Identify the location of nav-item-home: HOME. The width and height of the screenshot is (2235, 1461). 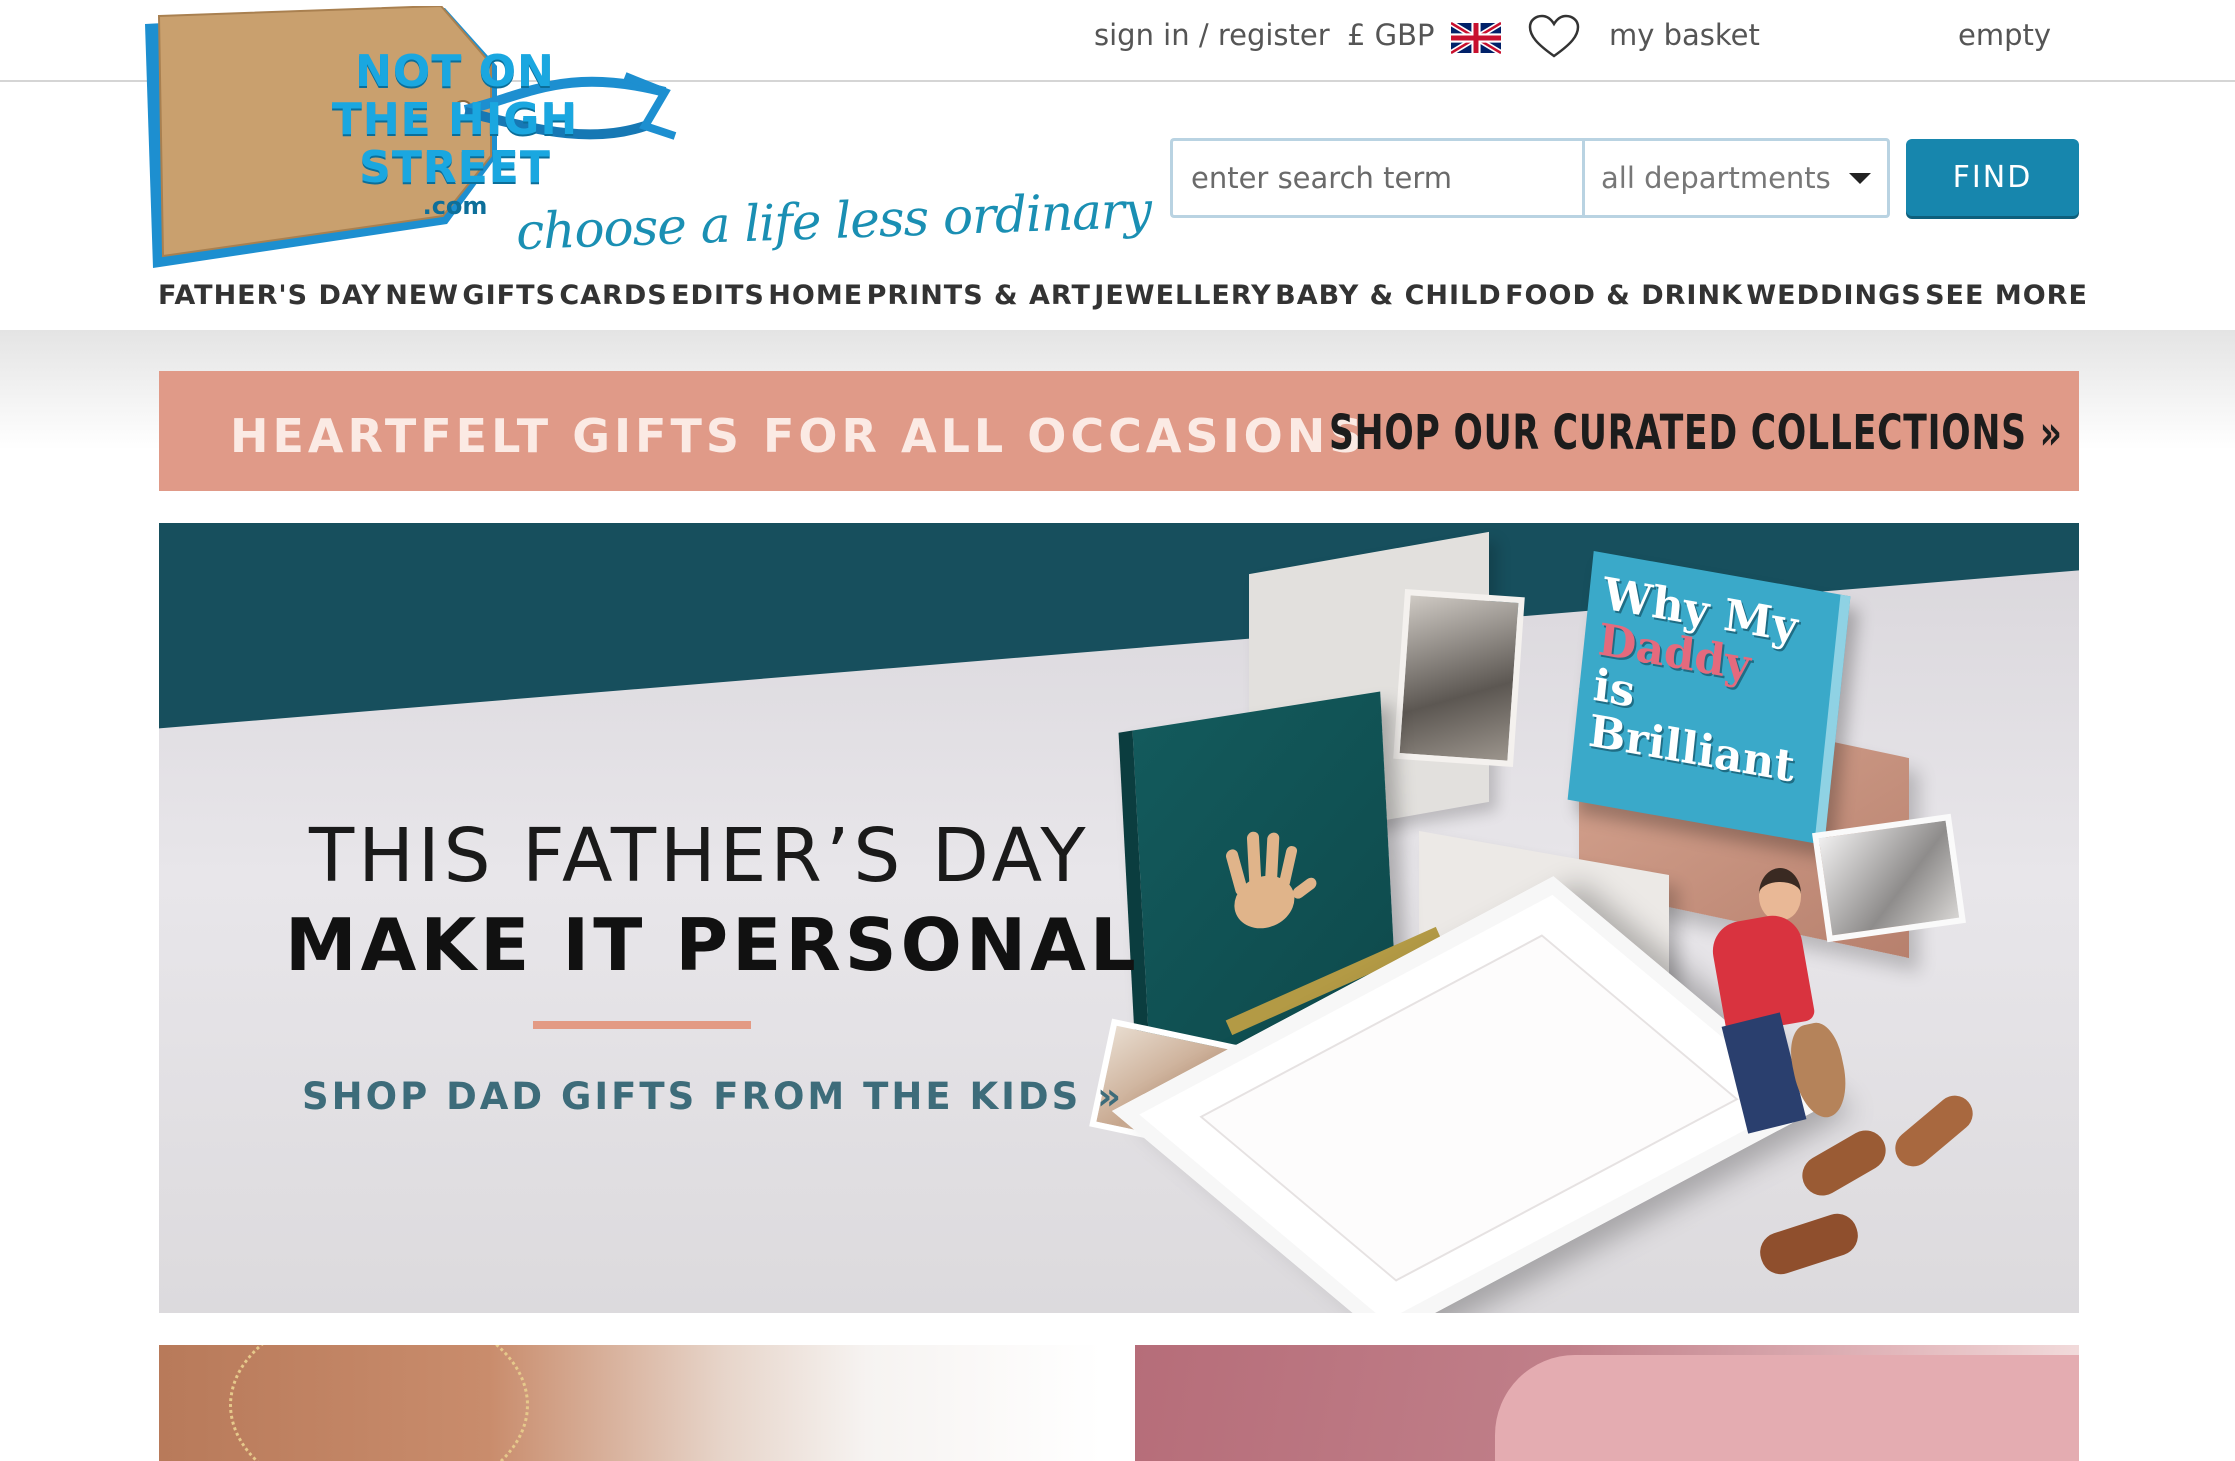
(815, 305).